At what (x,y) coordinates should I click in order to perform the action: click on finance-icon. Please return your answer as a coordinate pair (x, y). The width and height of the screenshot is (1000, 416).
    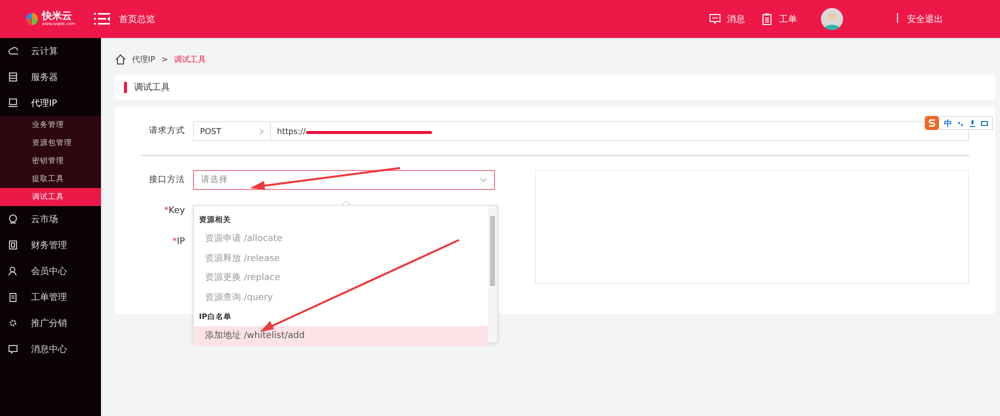
    Looking at the image, I should click on (13, 245).